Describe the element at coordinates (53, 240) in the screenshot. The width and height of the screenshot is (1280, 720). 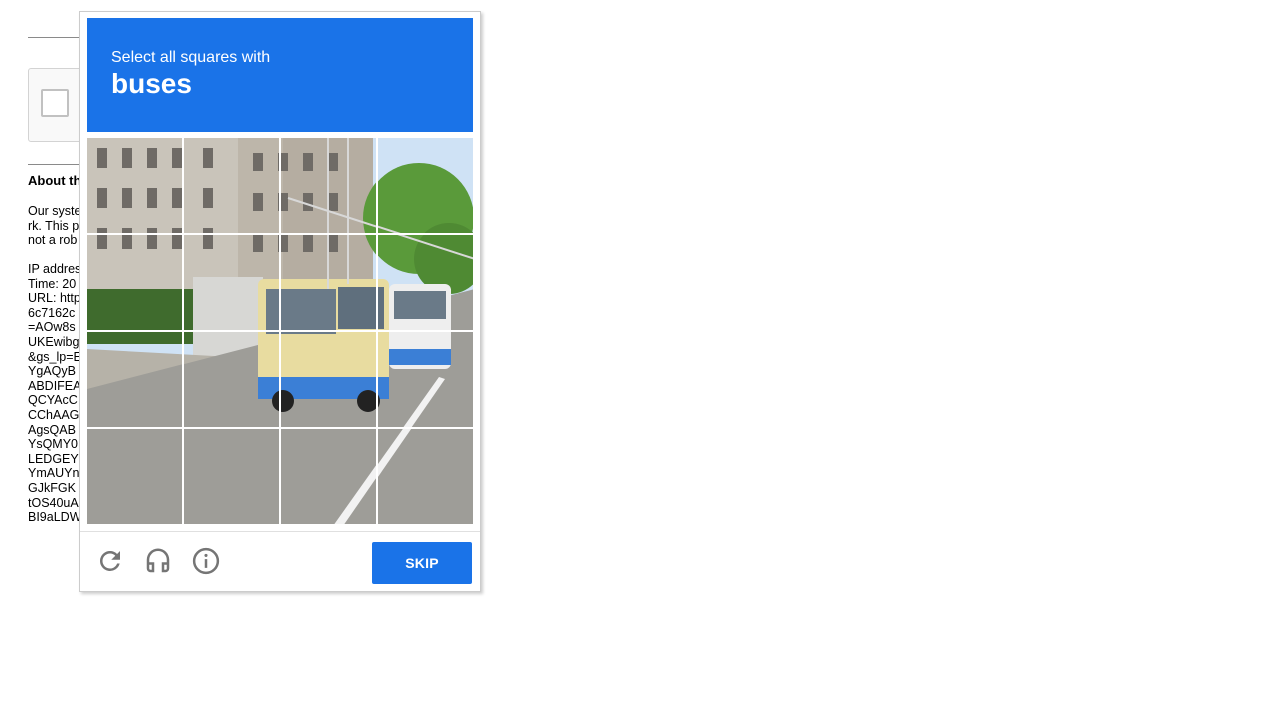
I see `paragraph-line: not a rob` at that location.